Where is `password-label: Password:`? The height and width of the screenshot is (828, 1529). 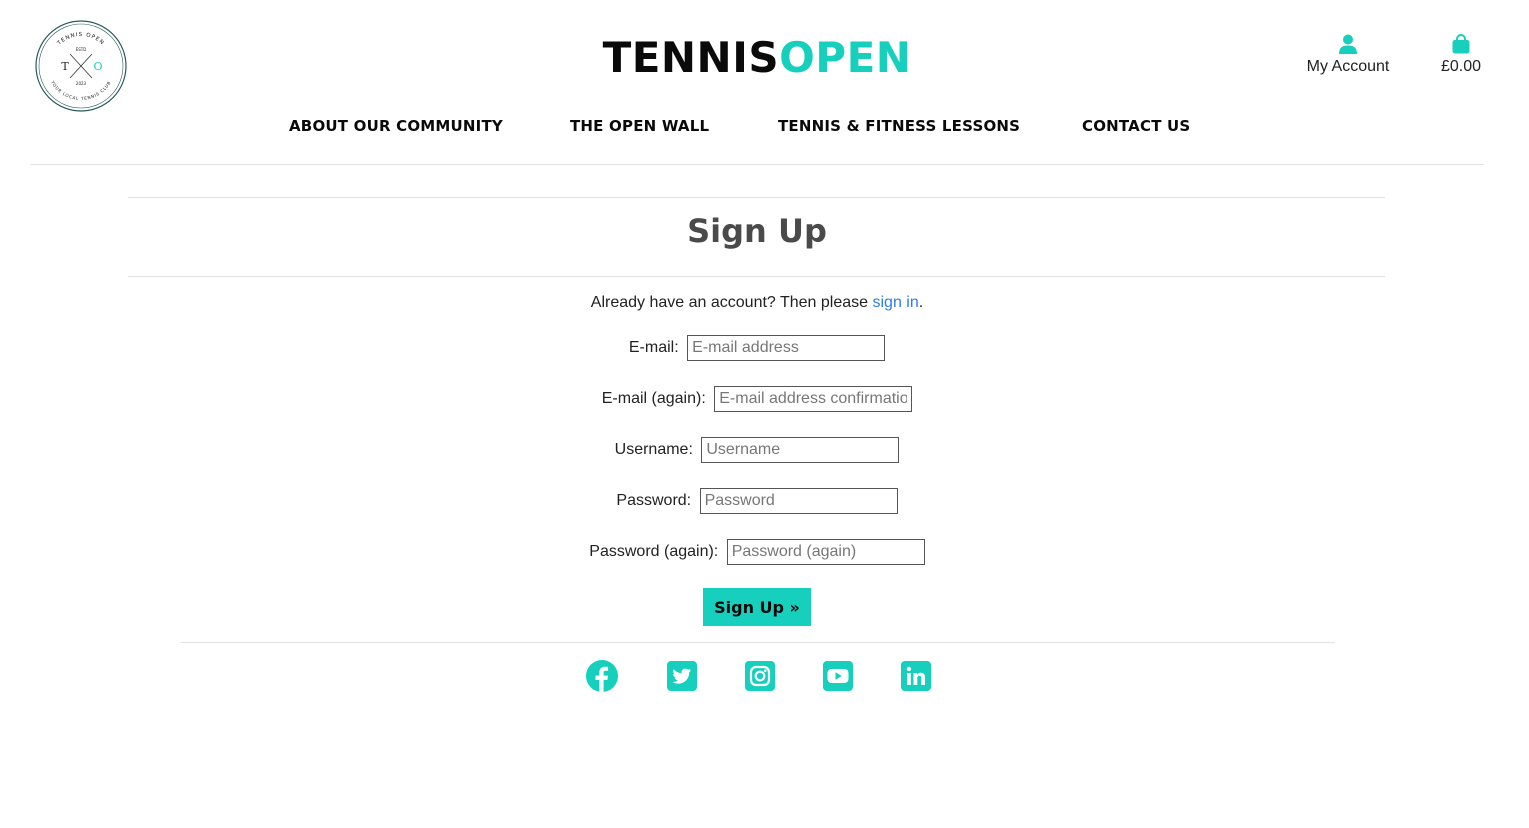
password-label: Password: is located at coordinates (654, 500).